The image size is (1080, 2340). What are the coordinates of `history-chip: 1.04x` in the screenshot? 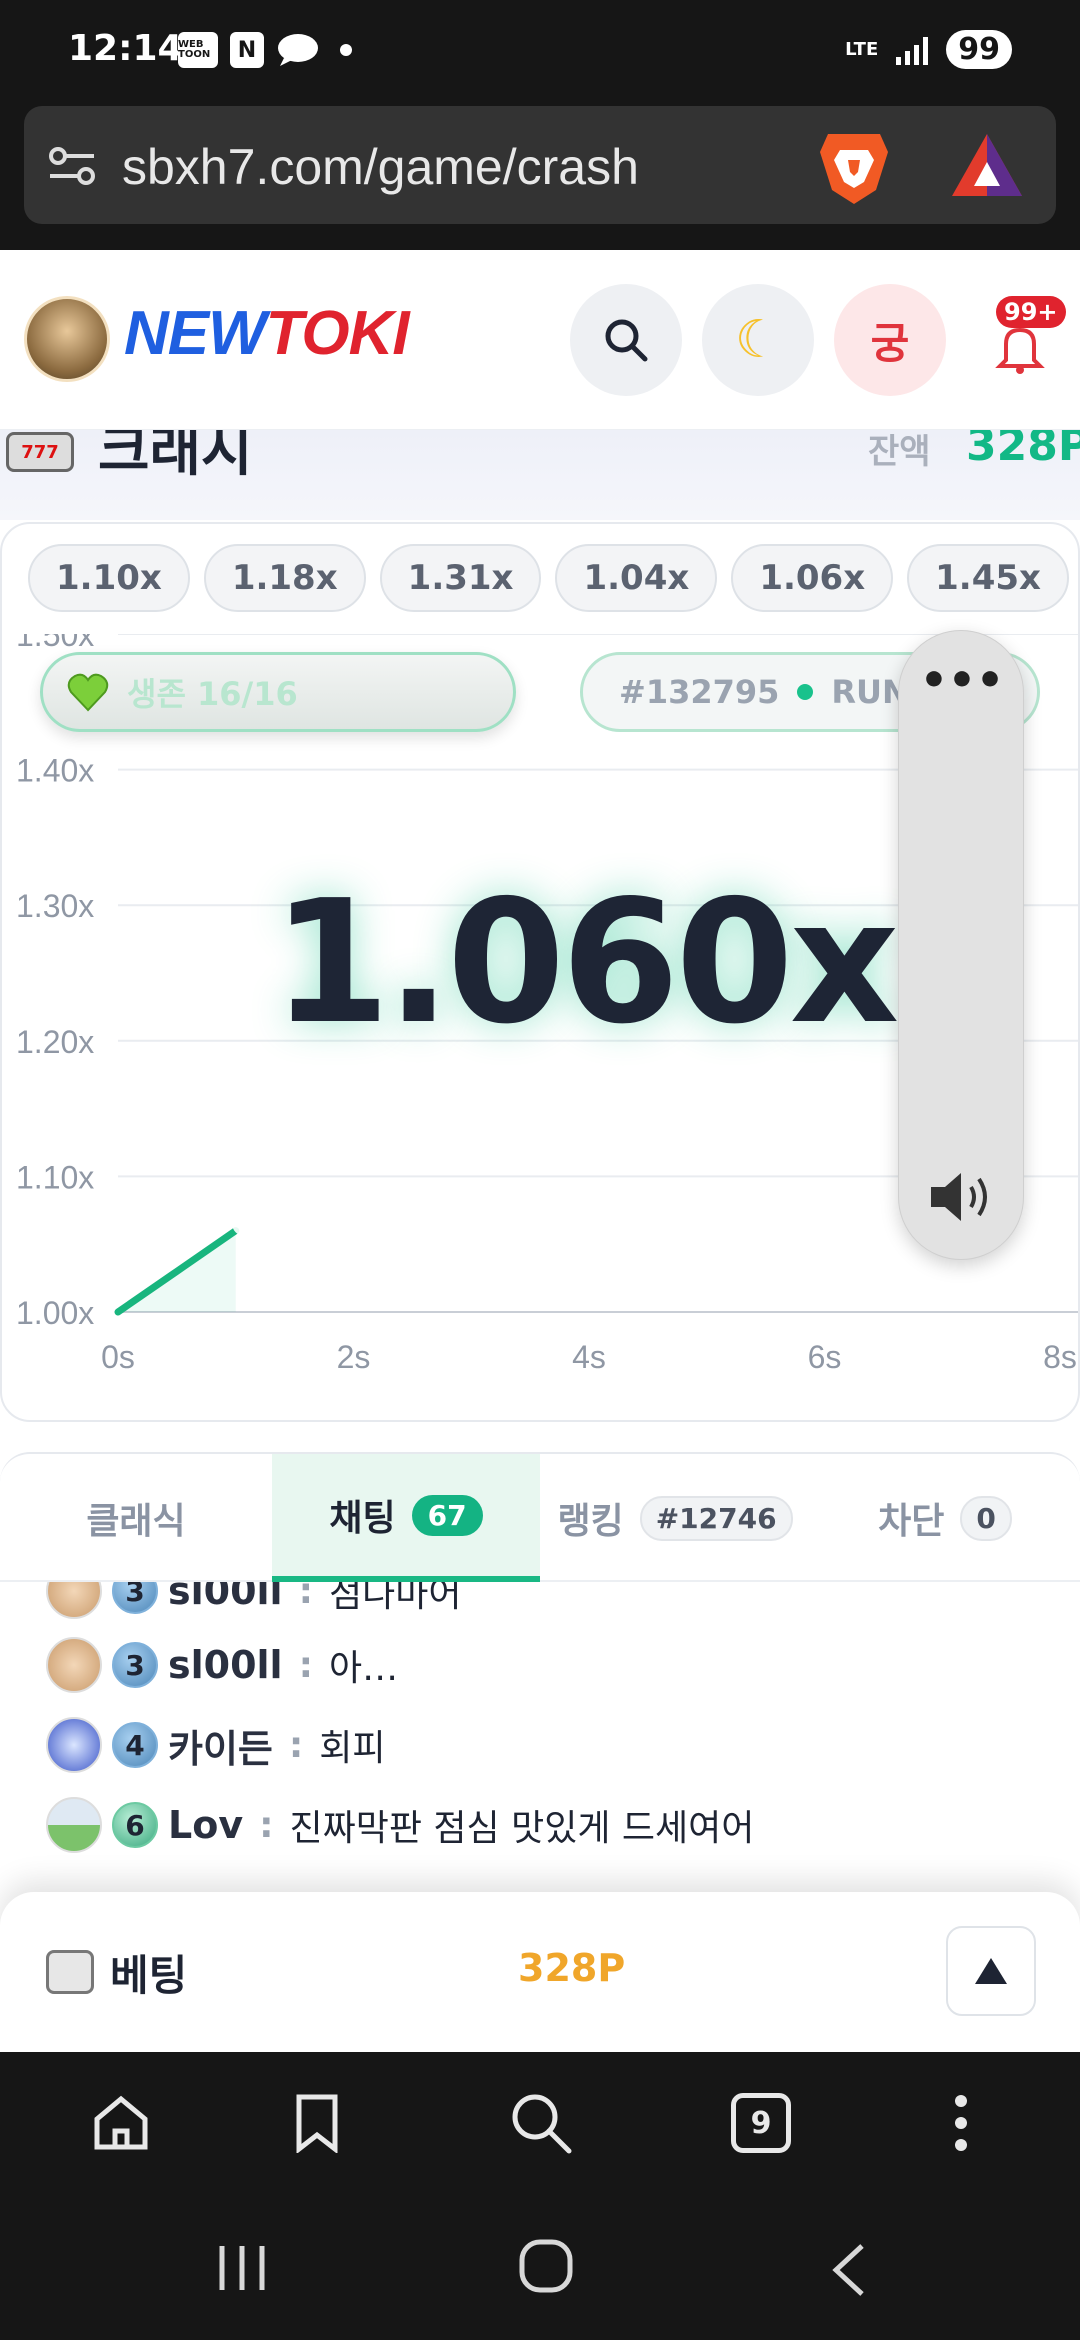 It's located at (636, 578).